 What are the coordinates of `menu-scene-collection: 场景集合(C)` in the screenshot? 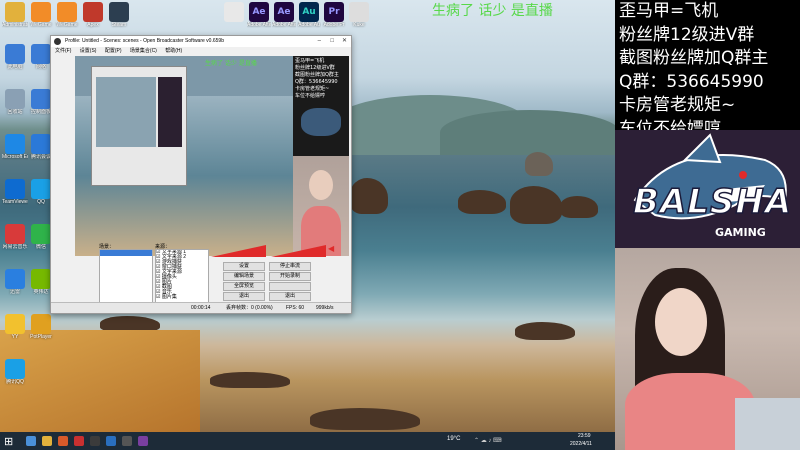 It's located at (143, 51).